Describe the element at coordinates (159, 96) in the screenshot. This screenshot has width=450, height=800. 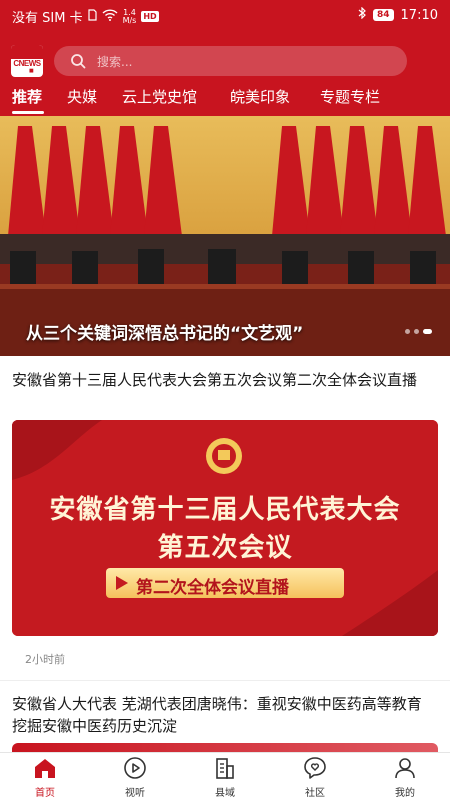
I see `tab-party-history: 云上党史馆` at that location.